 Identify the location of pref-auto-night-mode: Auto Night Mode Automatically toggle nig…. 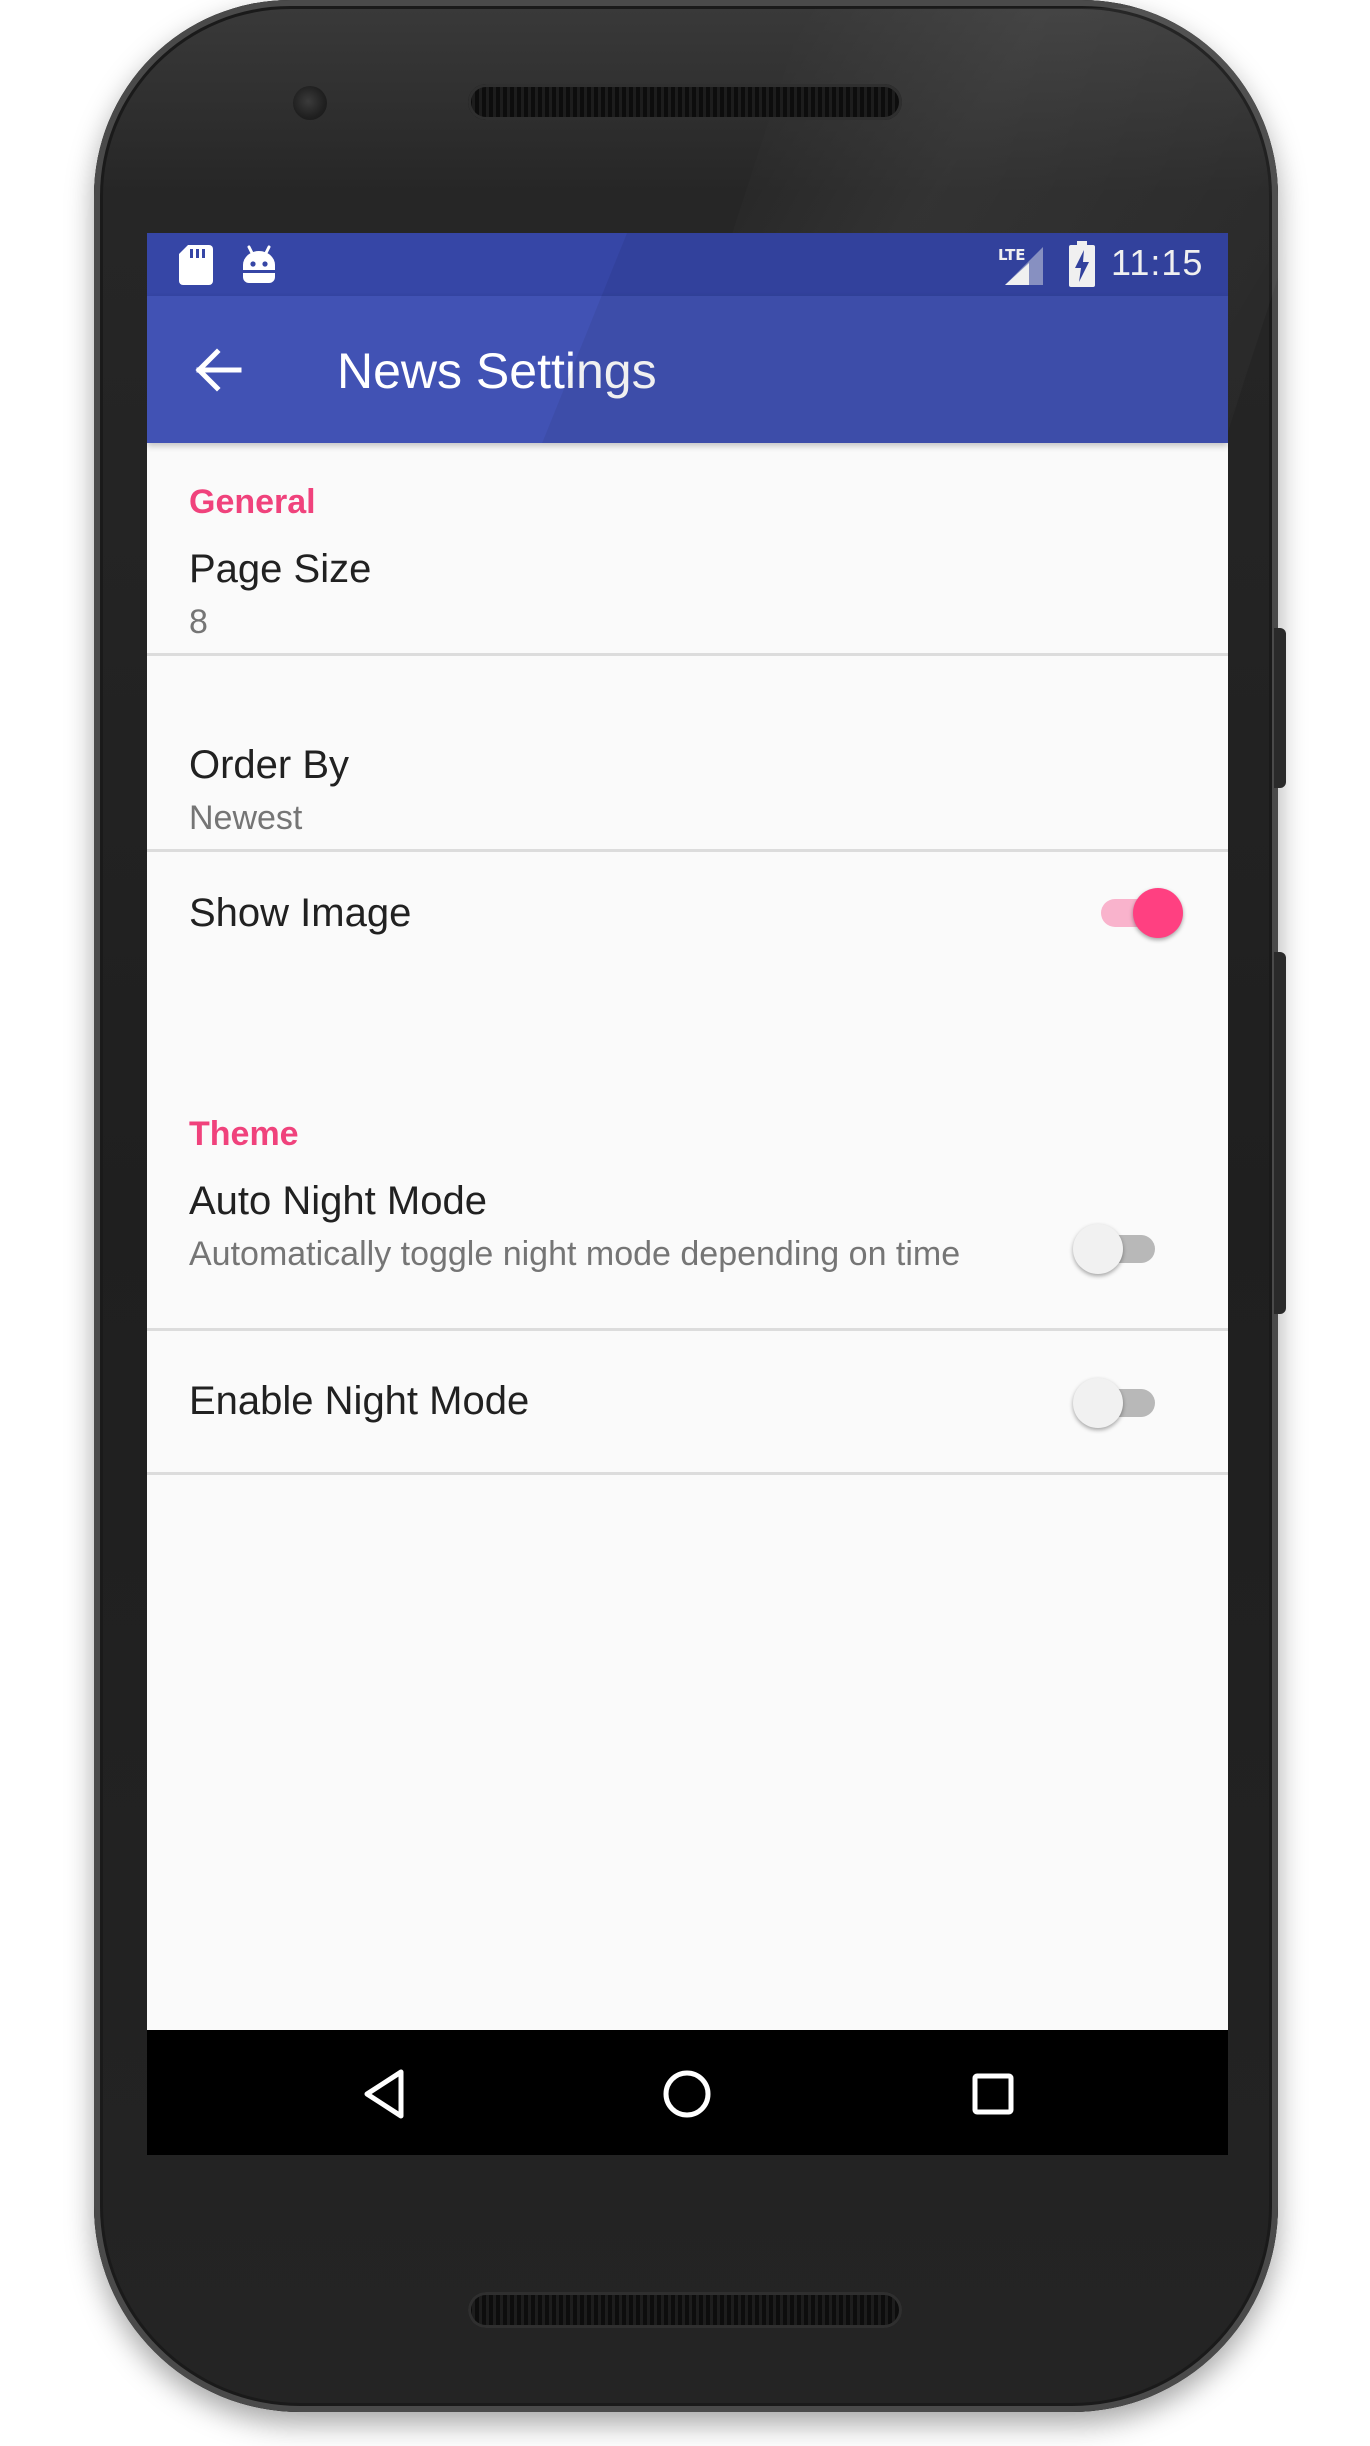
(687, 1246).